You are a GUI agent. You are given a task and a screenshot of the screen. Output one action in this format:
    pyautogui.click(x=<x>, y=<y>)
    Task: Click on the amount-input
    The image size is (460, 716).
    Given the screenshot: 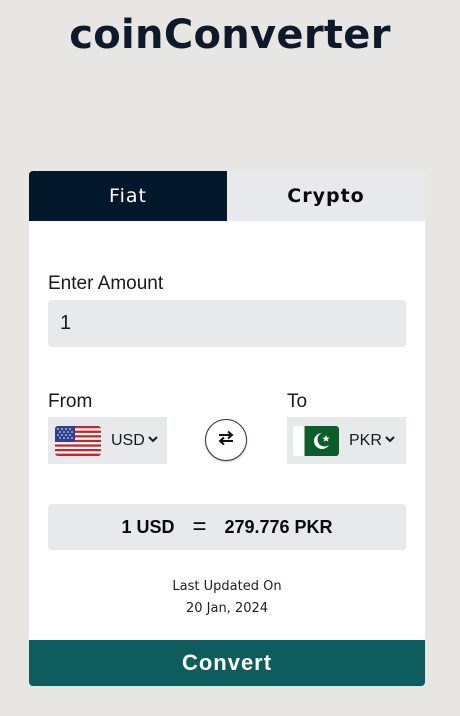 What is the action you would take?
    pyautogui.click(x=227, y=323)
    